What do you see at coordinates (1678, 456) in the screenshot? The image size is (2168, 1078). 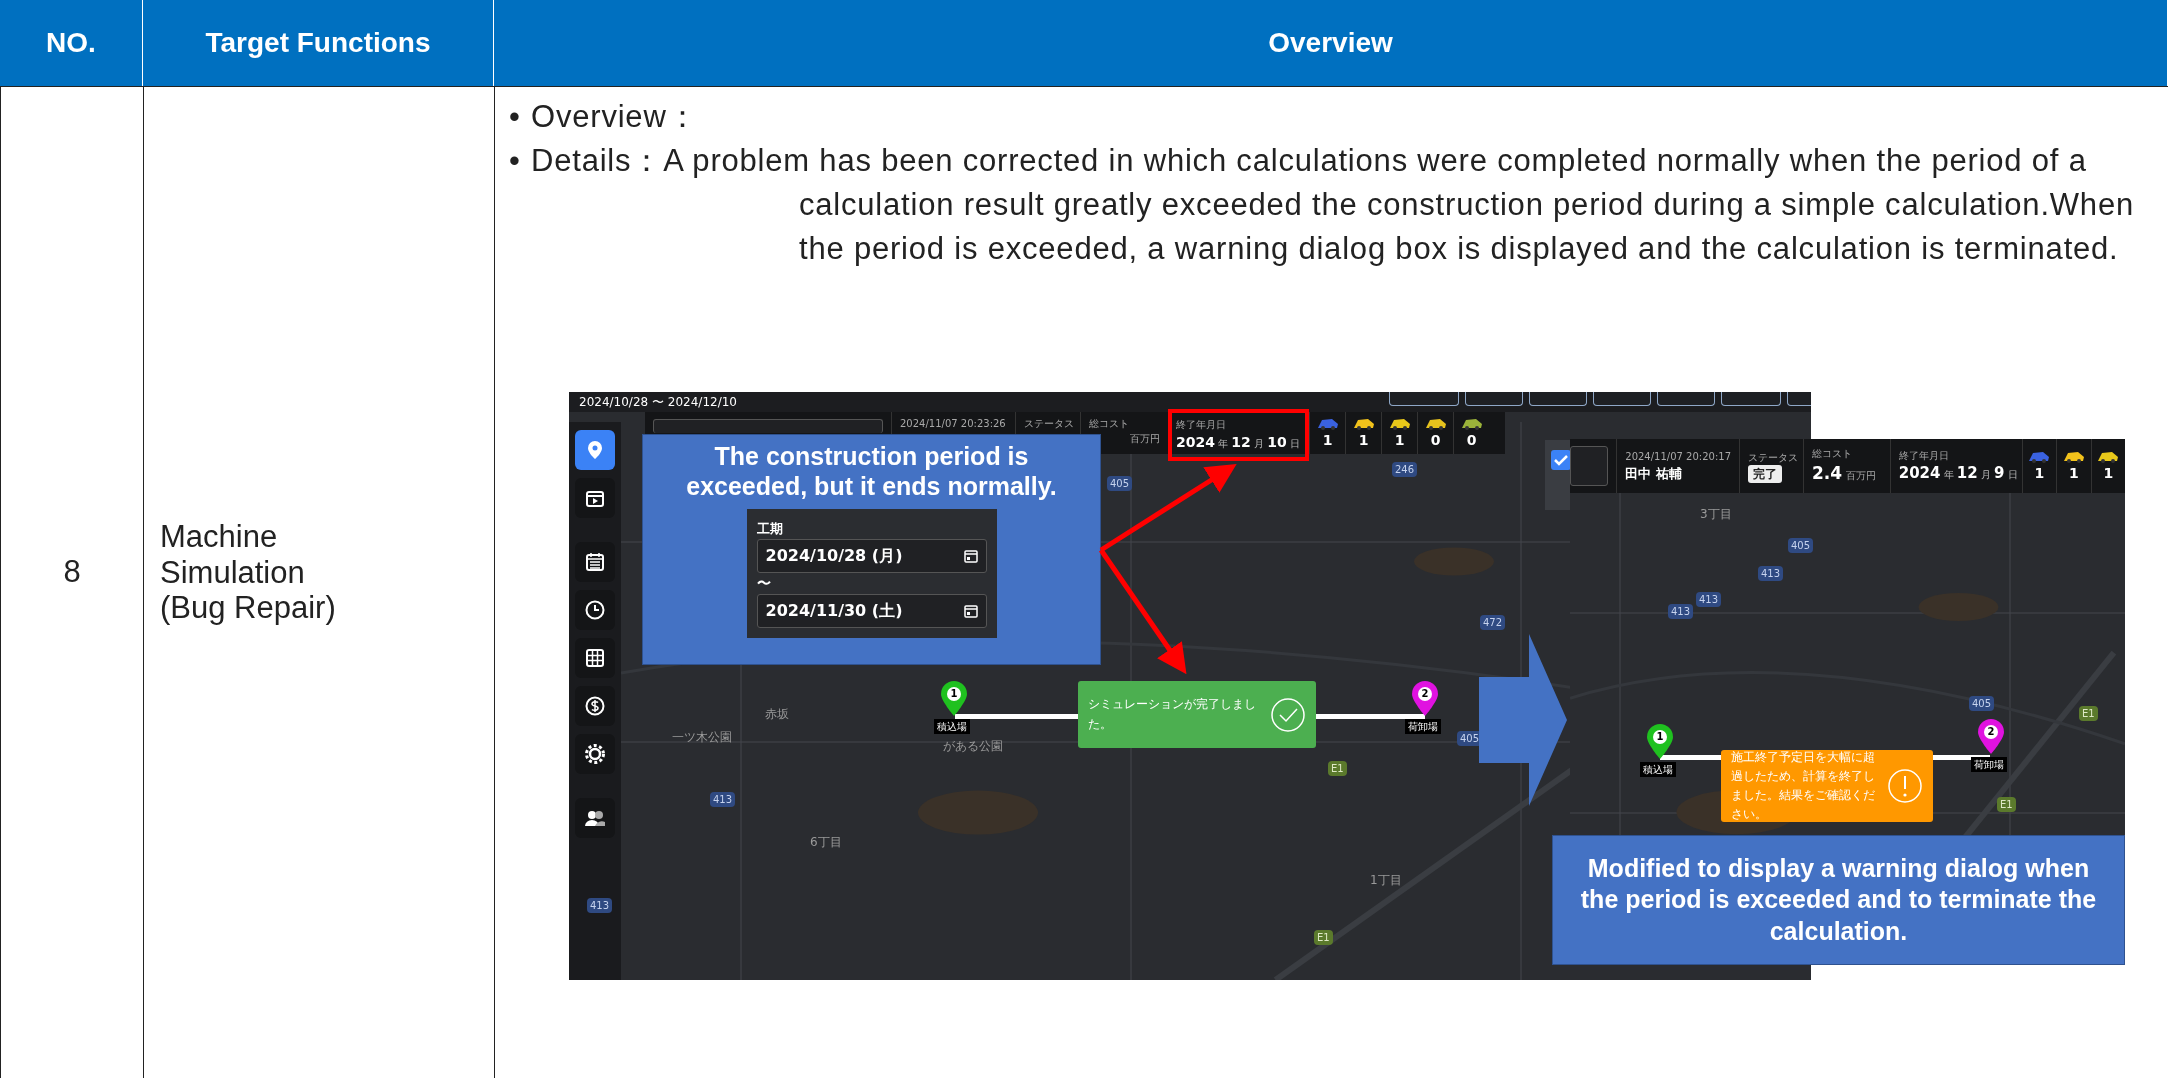 I see `timestamp: 2024/11/07 20:20:17` at bounding box center [1678, 456].